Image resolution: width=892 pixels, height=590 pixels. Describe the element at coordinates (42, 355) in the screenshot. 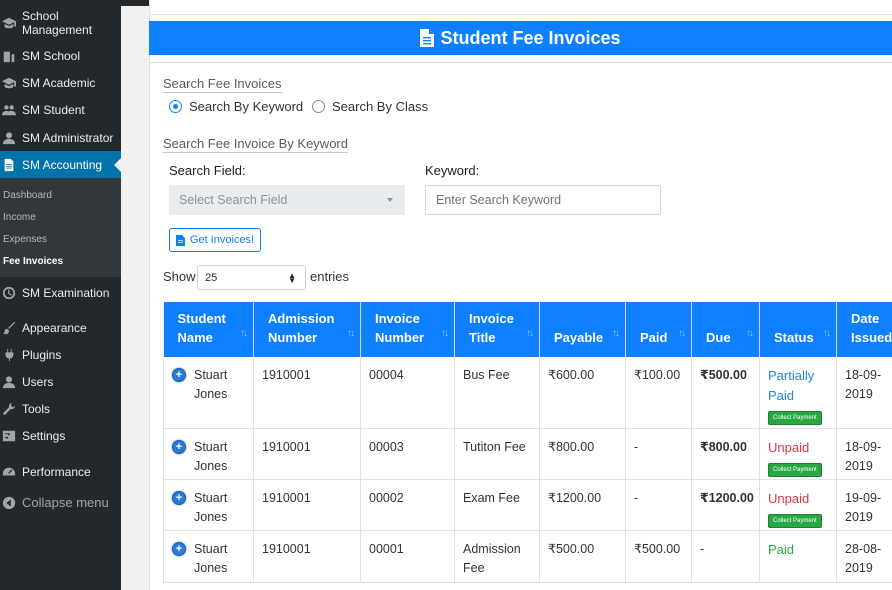

I see `sidebar-item-label: Plugins` at that location.